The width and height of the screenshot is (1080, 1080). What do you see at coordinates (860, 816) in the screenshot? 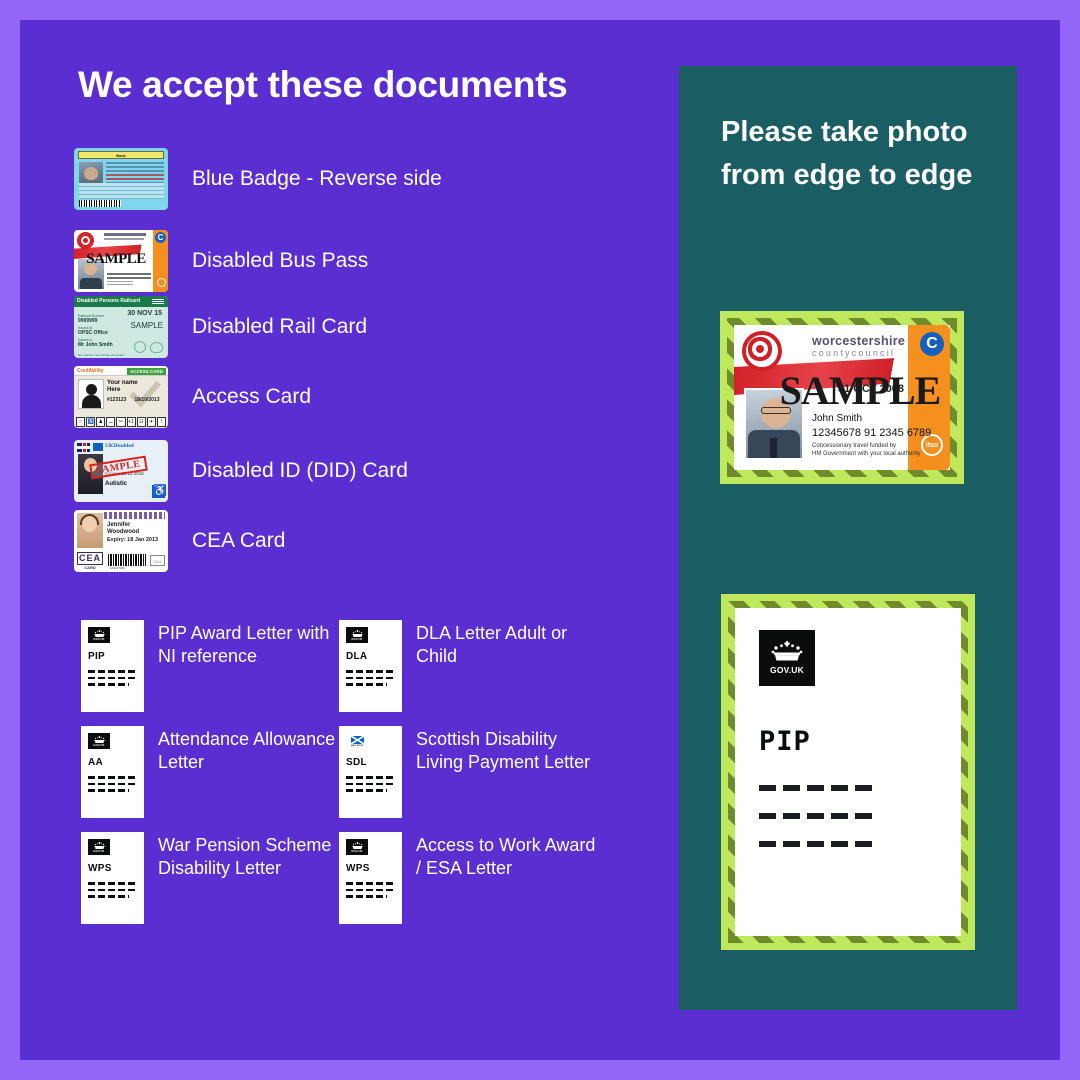
I see `pip-letter-lines` at bounding box center [860, 816].